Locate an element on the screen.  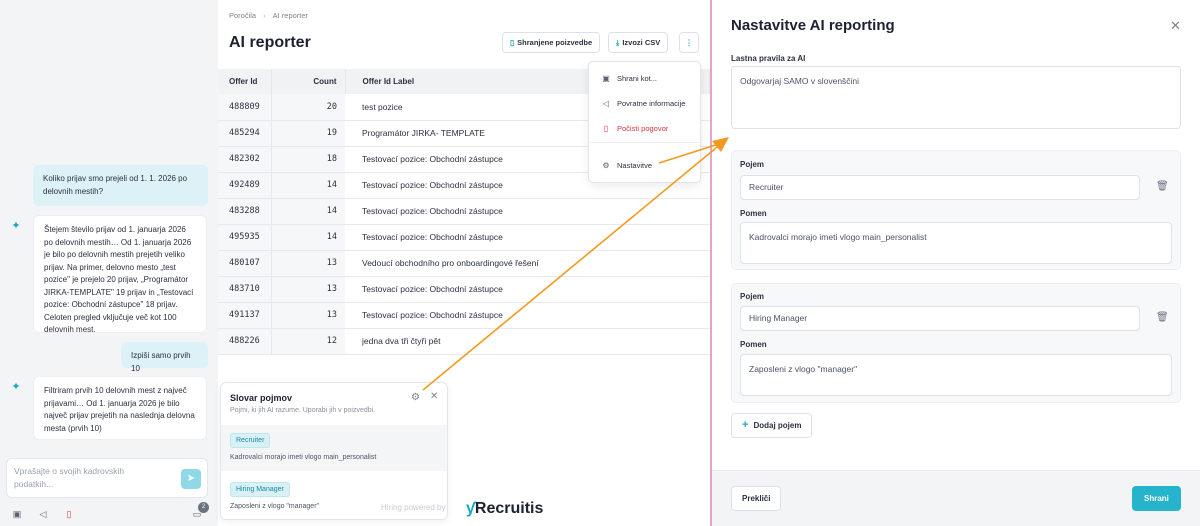
plus-icon: + is located at coordinates (745, 425).